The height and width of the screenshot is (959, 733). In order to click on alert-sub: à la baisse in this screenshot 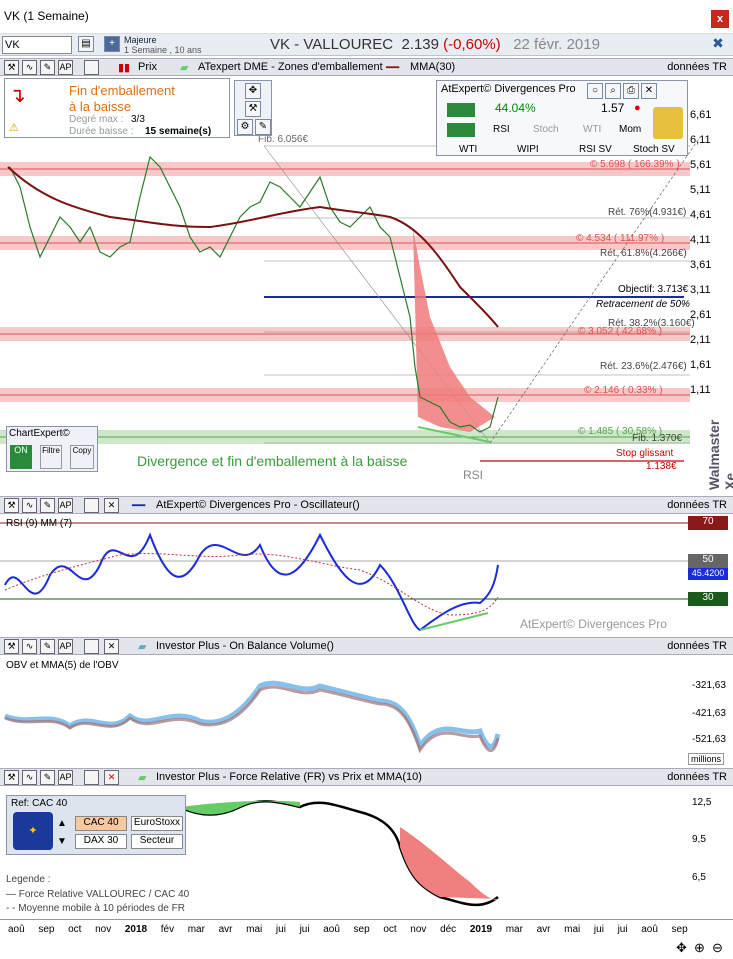, I will do `click(100, 106)`.